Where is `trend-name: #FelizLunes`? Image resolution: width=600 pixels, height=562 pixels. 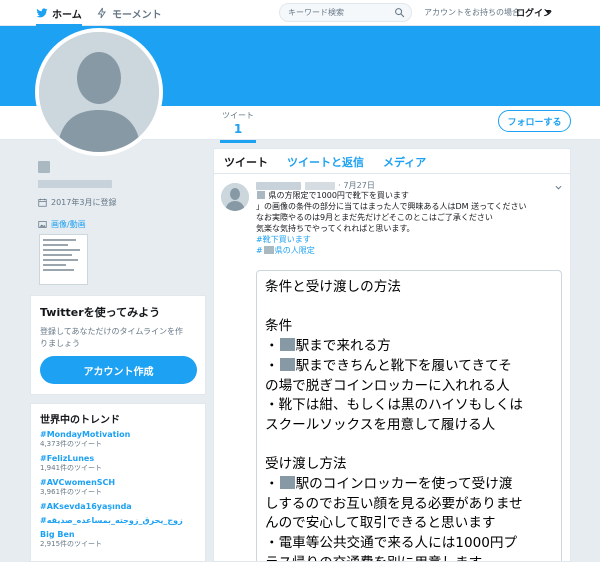
trend-name: #FelizLunes is located at coordinates (118, 458).